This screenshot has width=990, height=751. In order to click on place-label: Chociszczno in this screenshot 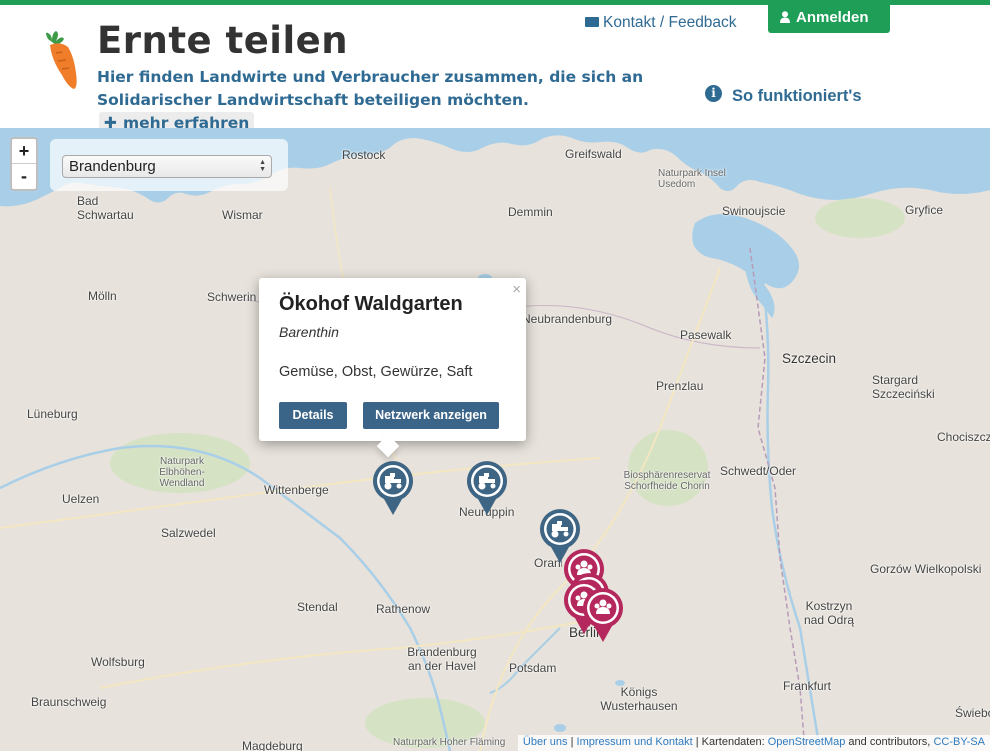, I will do `click(963, 437)`.